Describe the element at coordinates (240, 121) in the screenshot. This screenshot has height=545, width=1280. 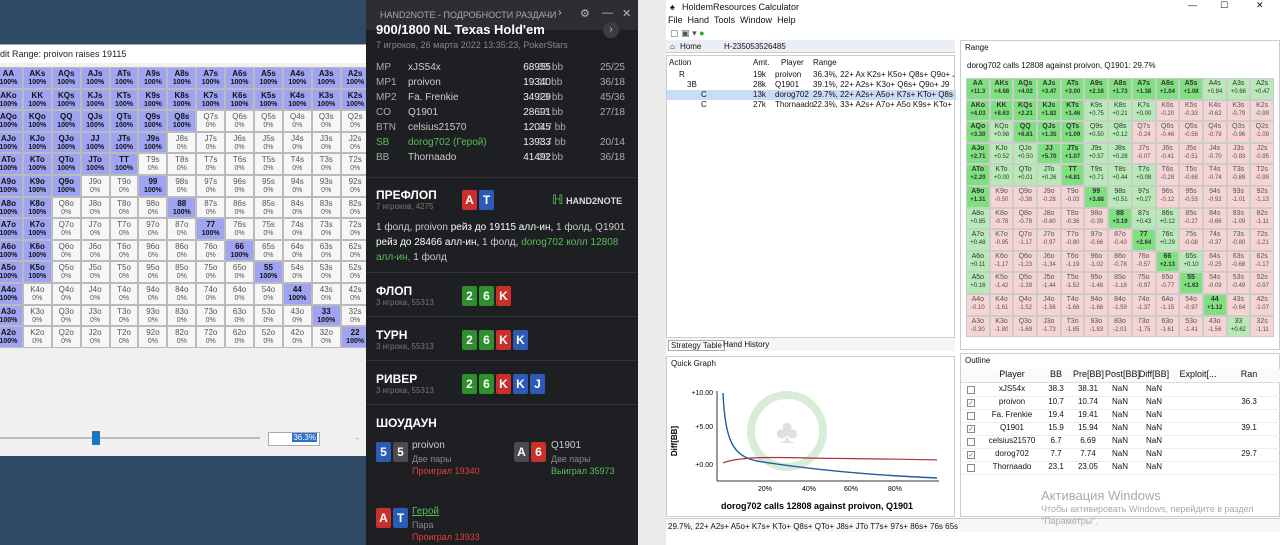
I see `hand-cell: Q6s 0%` at that location.